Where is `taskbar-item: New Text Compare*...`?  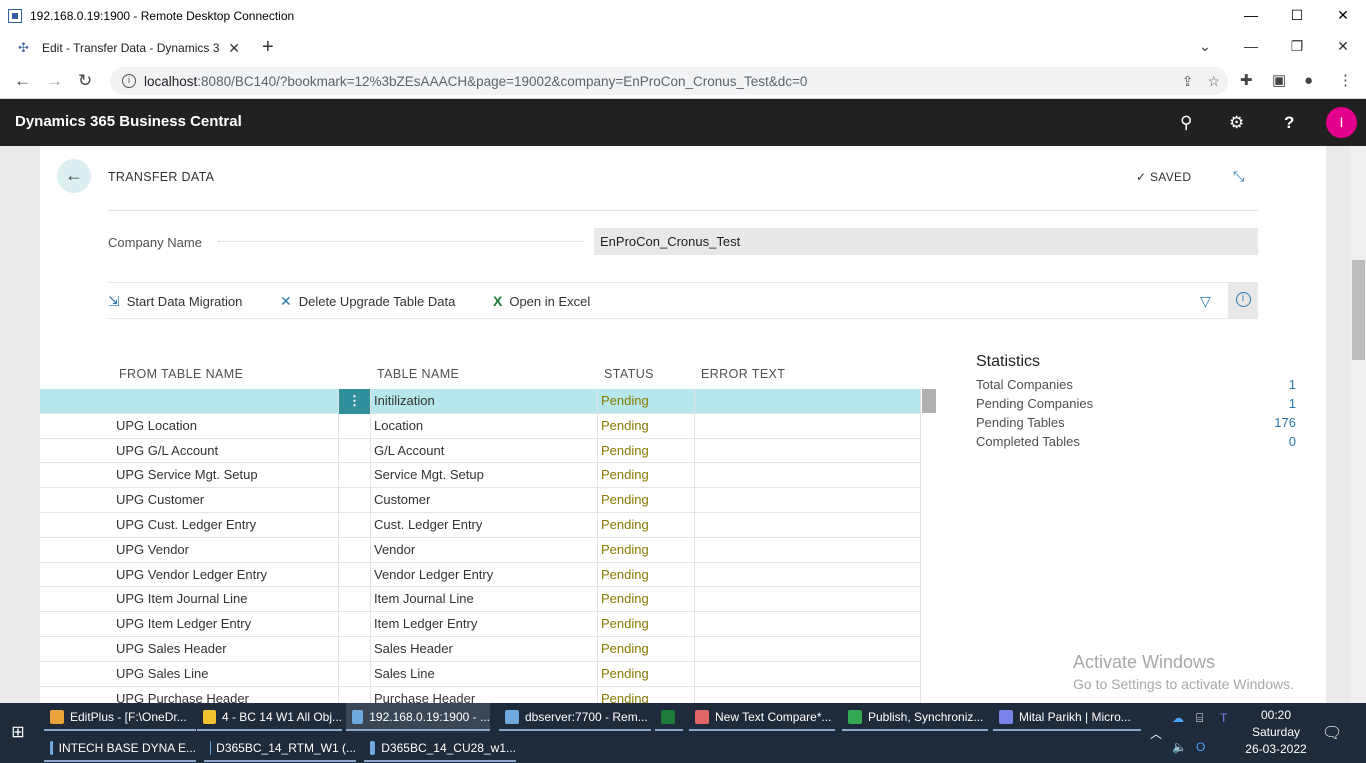 taskbar-item: New Text Compare*... is located at coordinates (762, 717).